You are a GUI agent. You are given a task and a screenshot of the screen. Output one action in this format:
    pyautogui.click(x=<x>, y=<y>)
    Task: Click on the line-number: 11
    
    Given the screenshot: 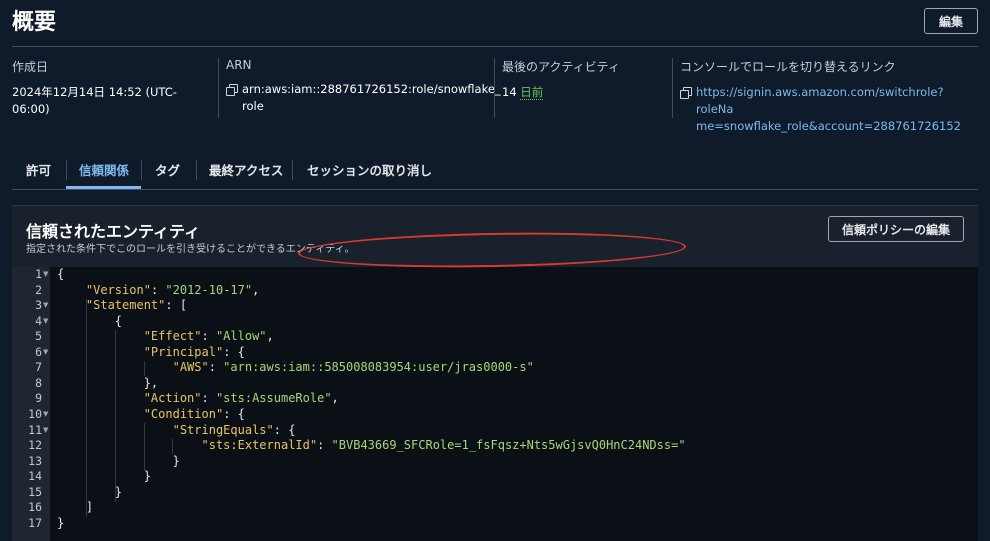 What is the action you would take?
    pyautogui.click(x=35, y=429)
    